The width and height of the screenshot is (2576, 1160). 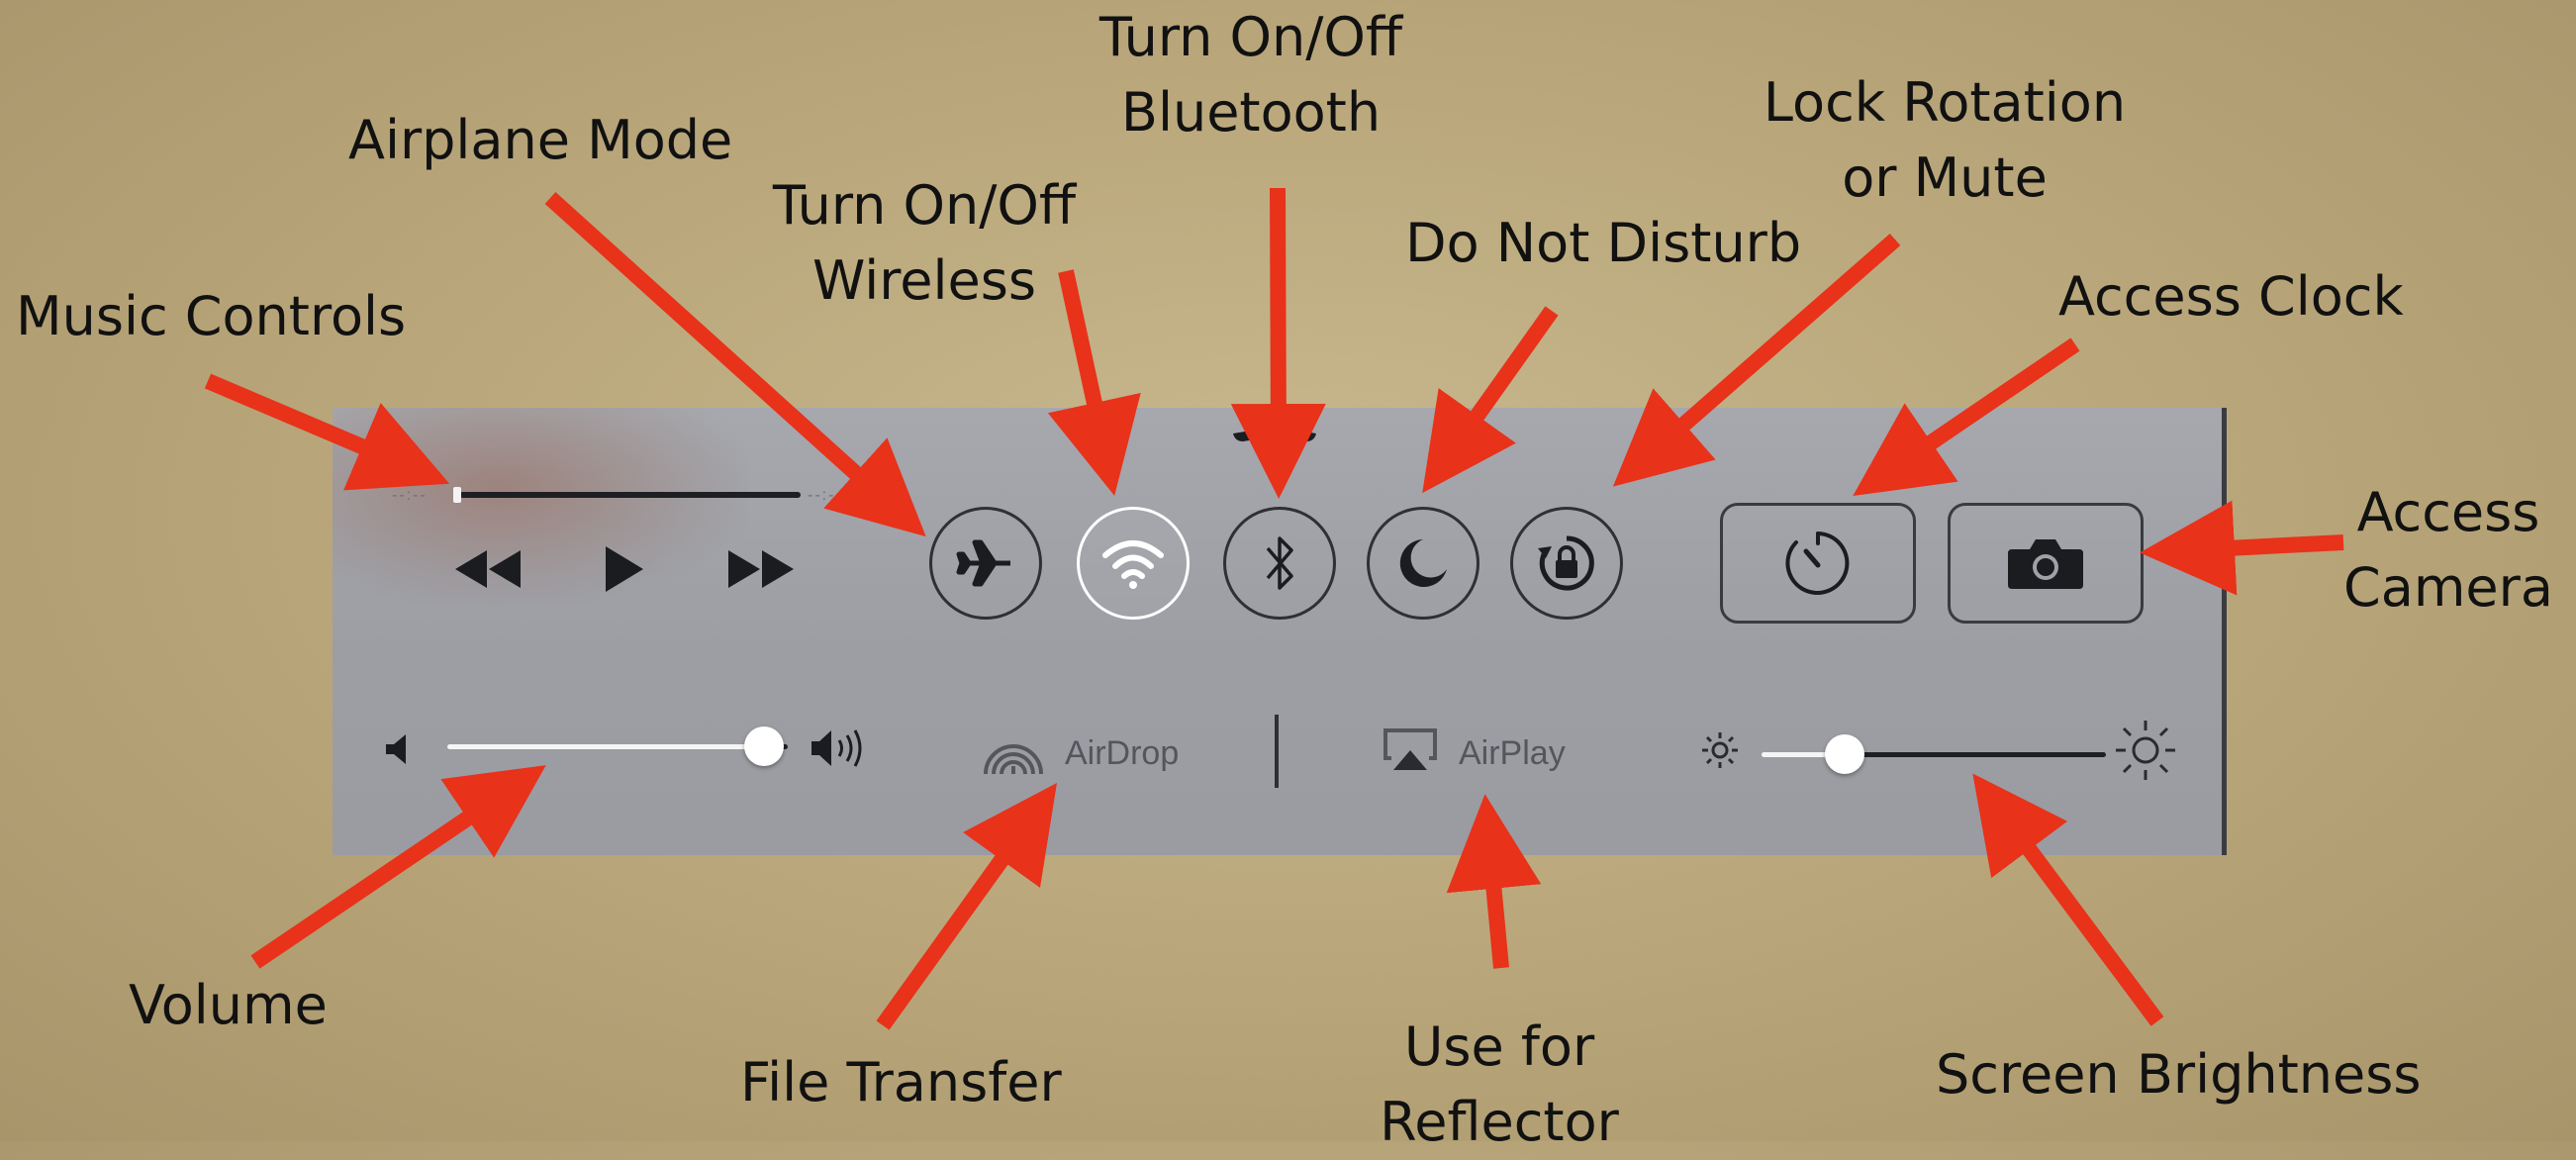 I want to click on airplane-mode-toggle, so click(x=985, y=563).